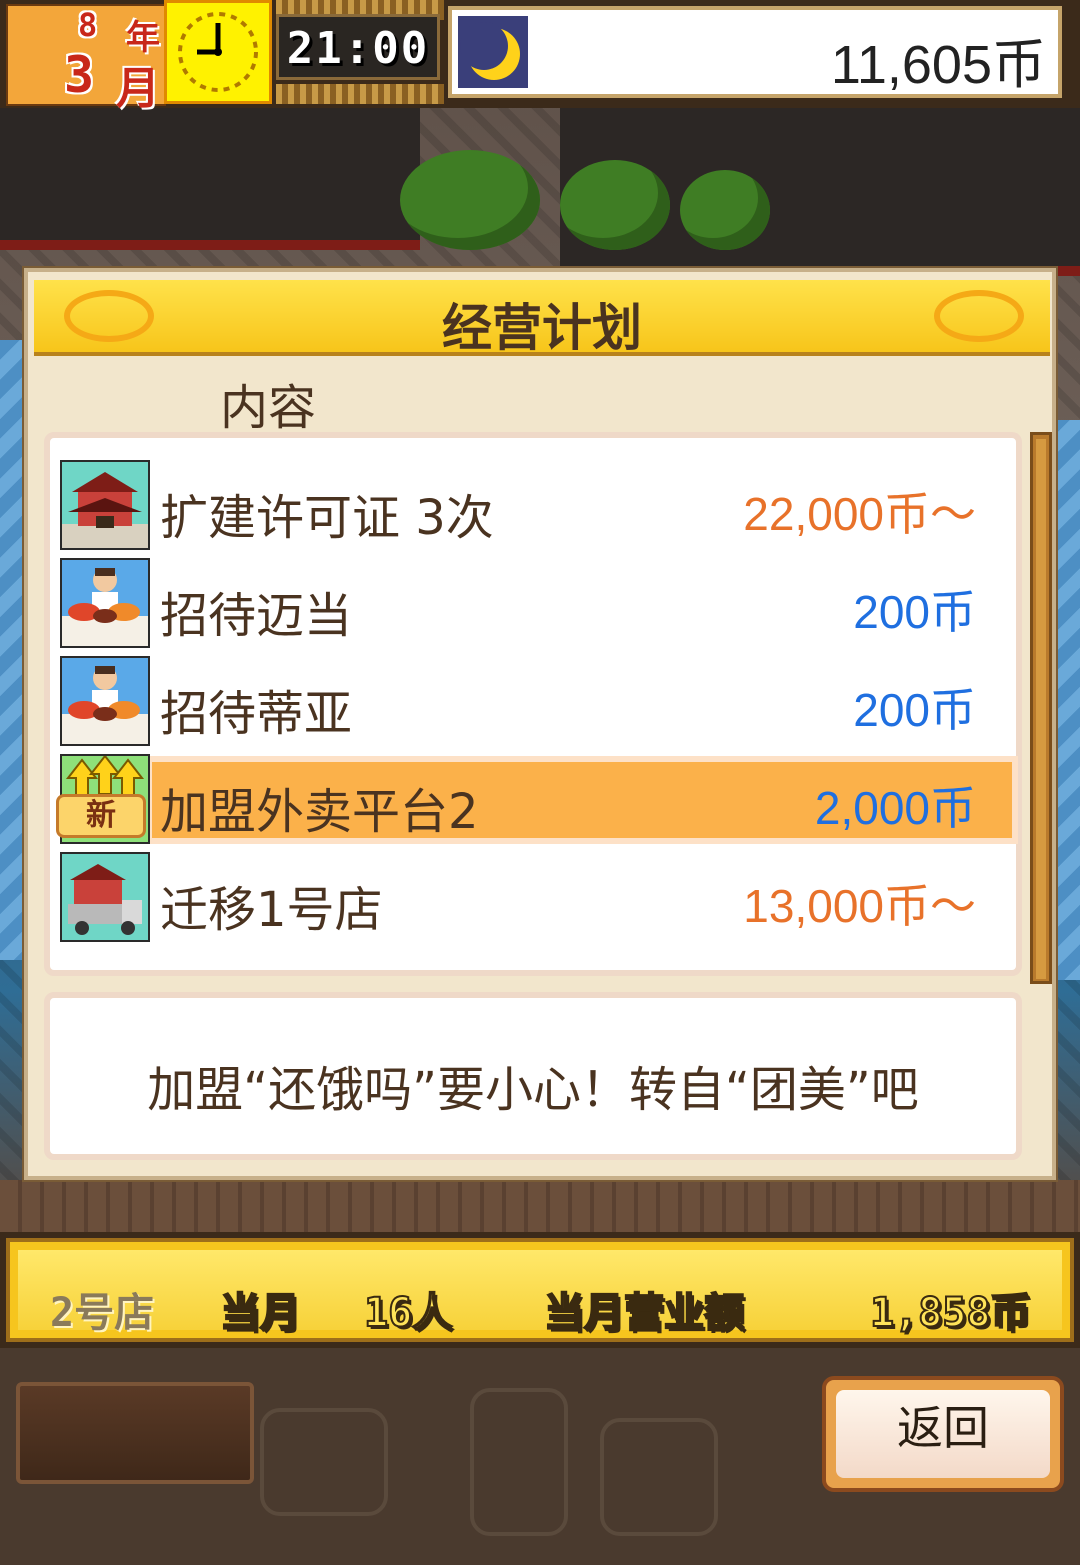  Describe the element at coordinates (536, 702) in the screenshot. I see `list-item: 招待蒂亚 200币` at that location.